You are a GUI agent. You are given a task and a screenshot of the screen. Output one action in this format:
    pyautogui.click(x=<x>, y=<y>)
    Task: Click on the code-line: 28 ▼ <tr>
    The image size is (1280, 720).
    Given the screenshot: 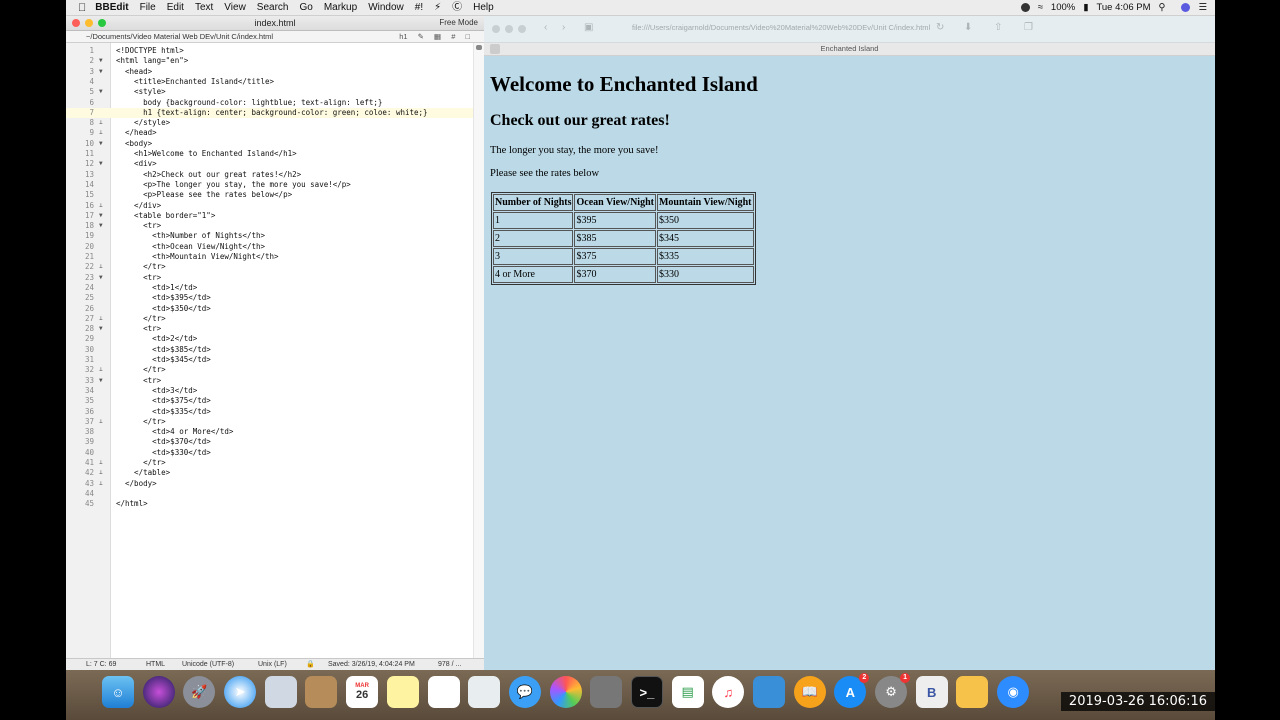 What is the action you would take?
    pyautogui.click(x=270, y=329)
    